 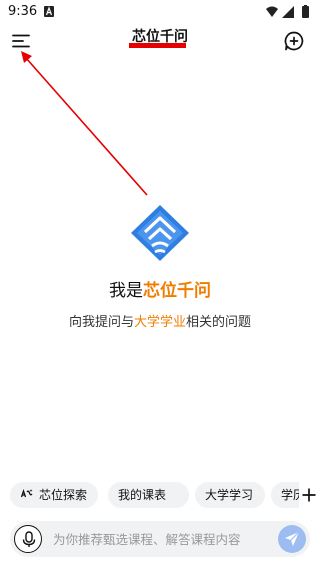 I want to click on app-header: 芯位千问, so click(x=160, y=42).